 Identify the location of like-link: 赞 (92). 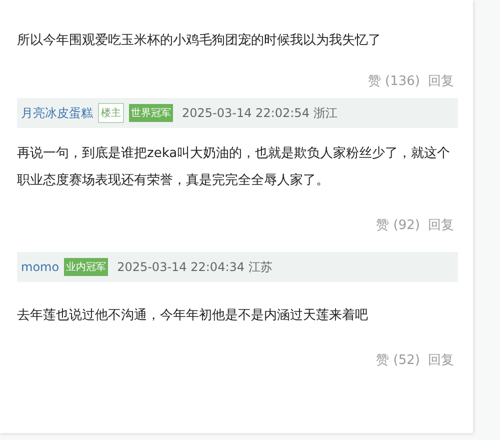
(398, 227).